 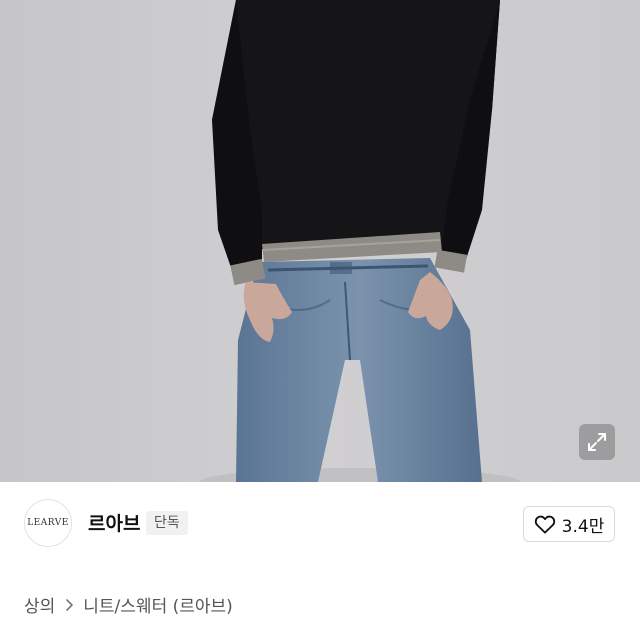 What do you see at coordinates (167, 523) in the screenshot?
I see `exclusive-badge: 단독` at bounding box center [167, 523].